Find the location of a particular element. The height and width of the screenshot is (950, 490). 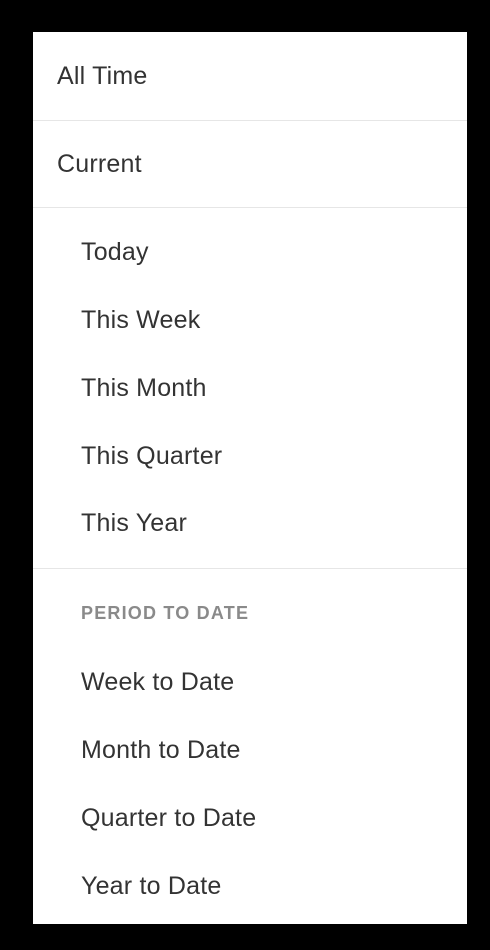

menu-item-label: Month to Date is located at coordinates (161, 749).